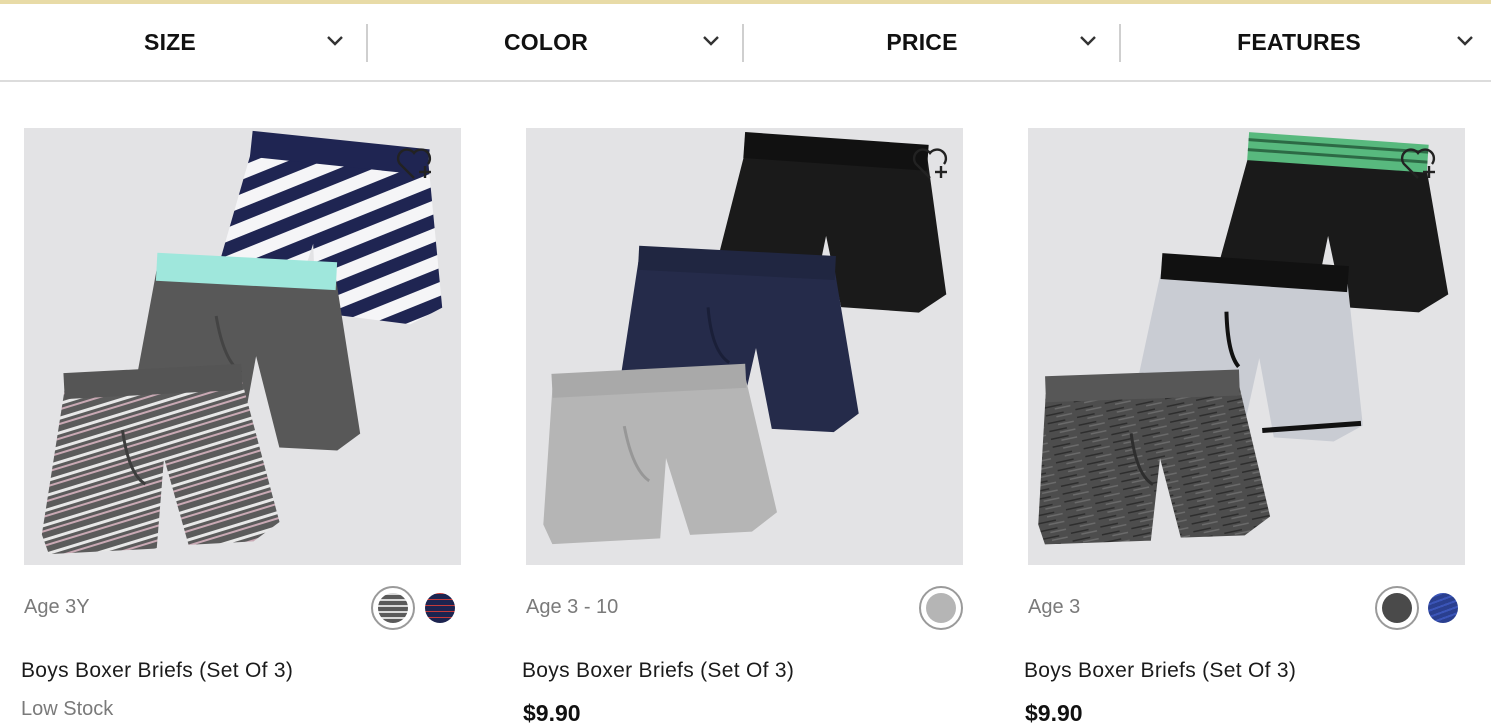  I want to click on swatch-light-gray, so click(941, 608).